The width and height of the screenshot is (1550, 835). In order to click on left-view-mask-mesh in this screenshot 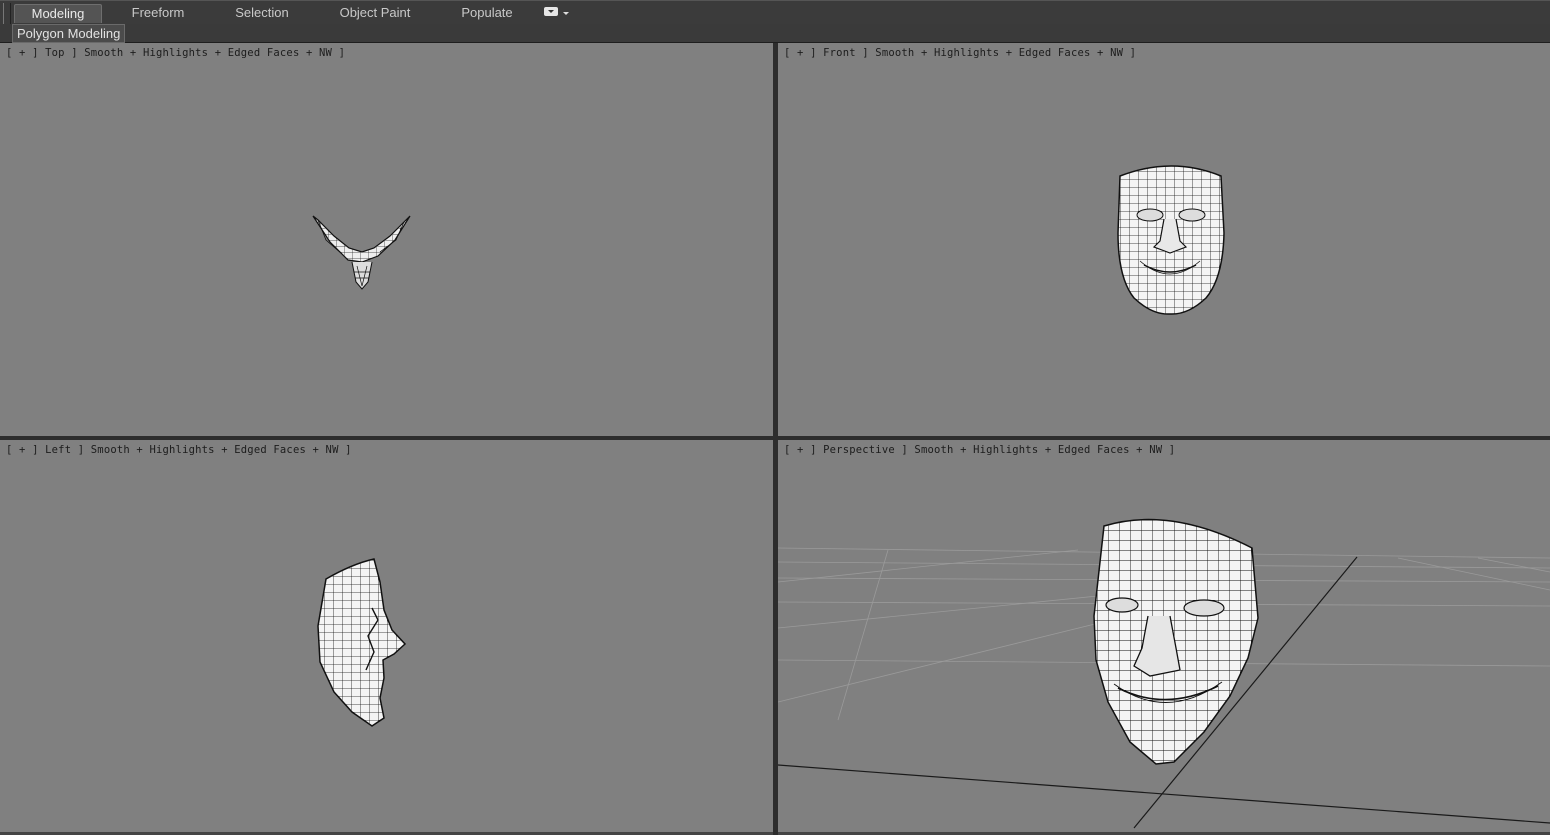, I will do `click(362, 642)`.